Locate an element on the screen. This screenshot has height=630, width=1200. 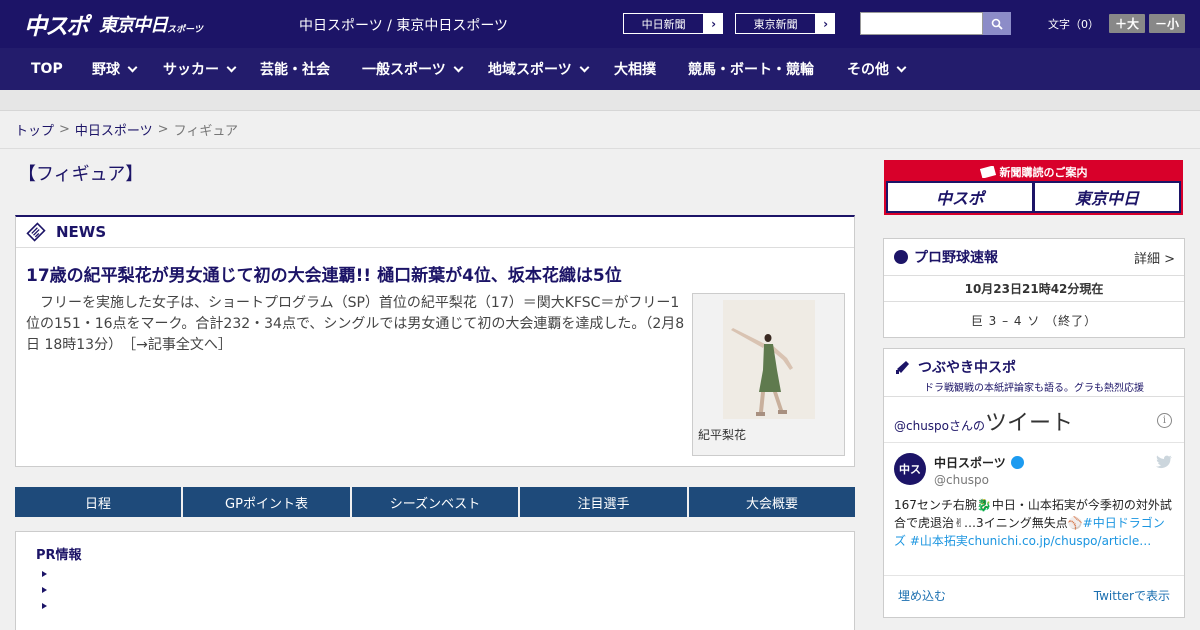
account-handle: @chuspo is located at coordinates (961, 480).